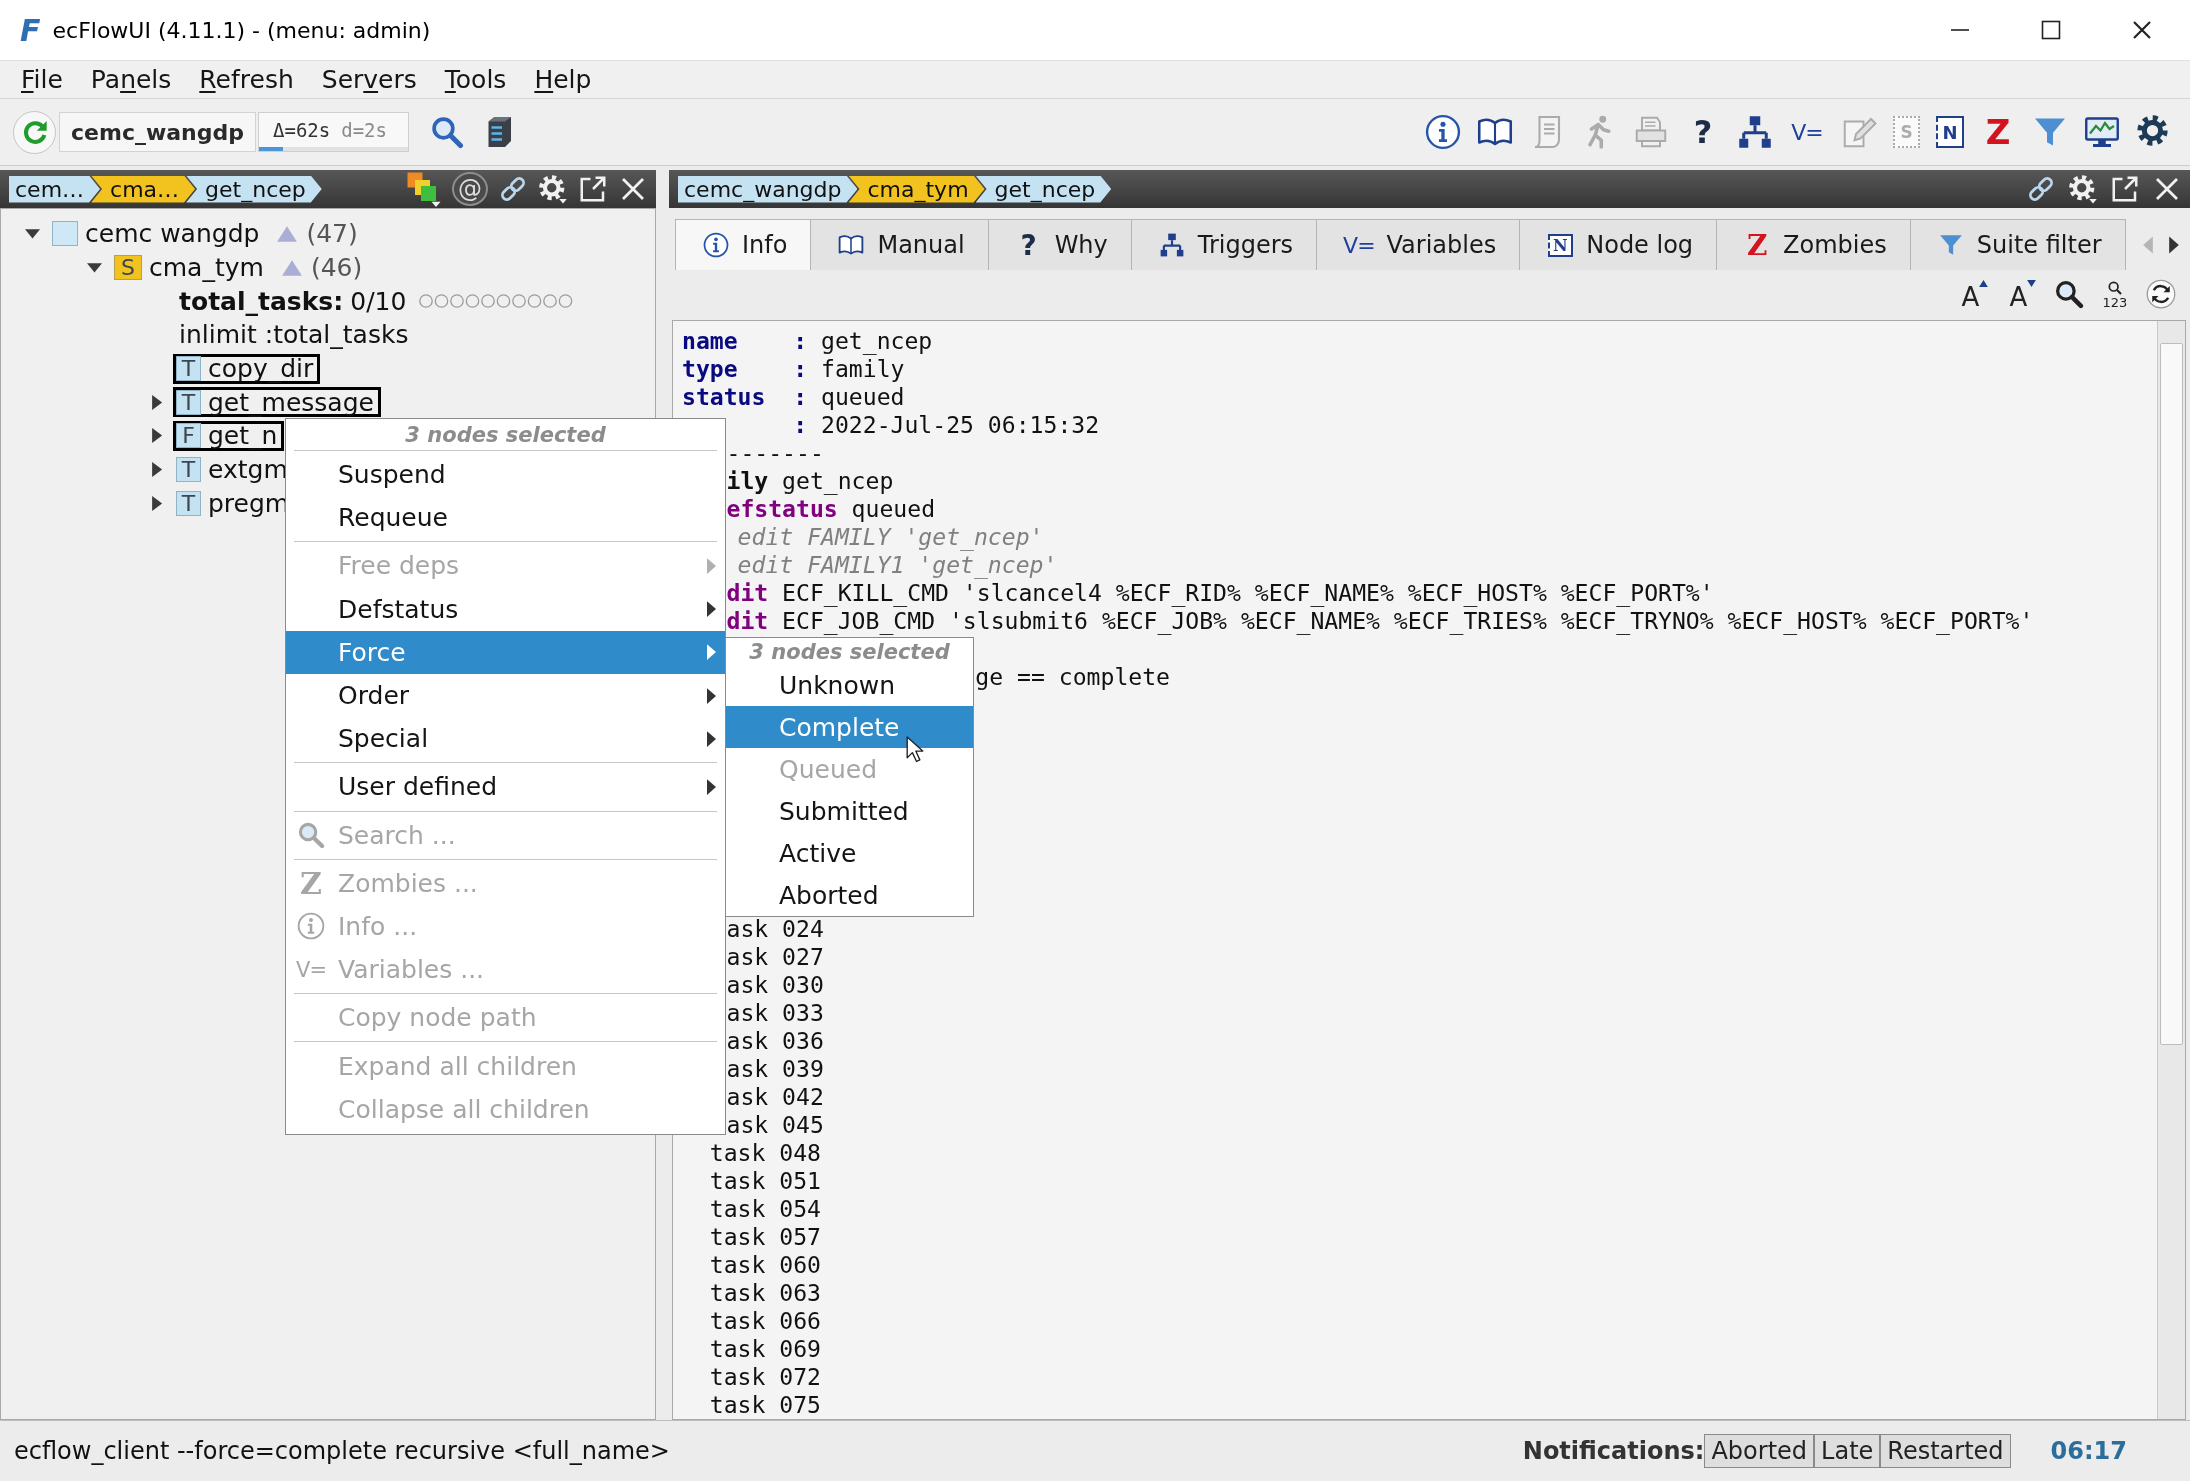 Image resolution: width=2190 pixels, height=1481 pixels. What do you see at coordinates (128, 268) in the screenshot?
I see `node-type-tag: S` at bounding box center [128, 268].